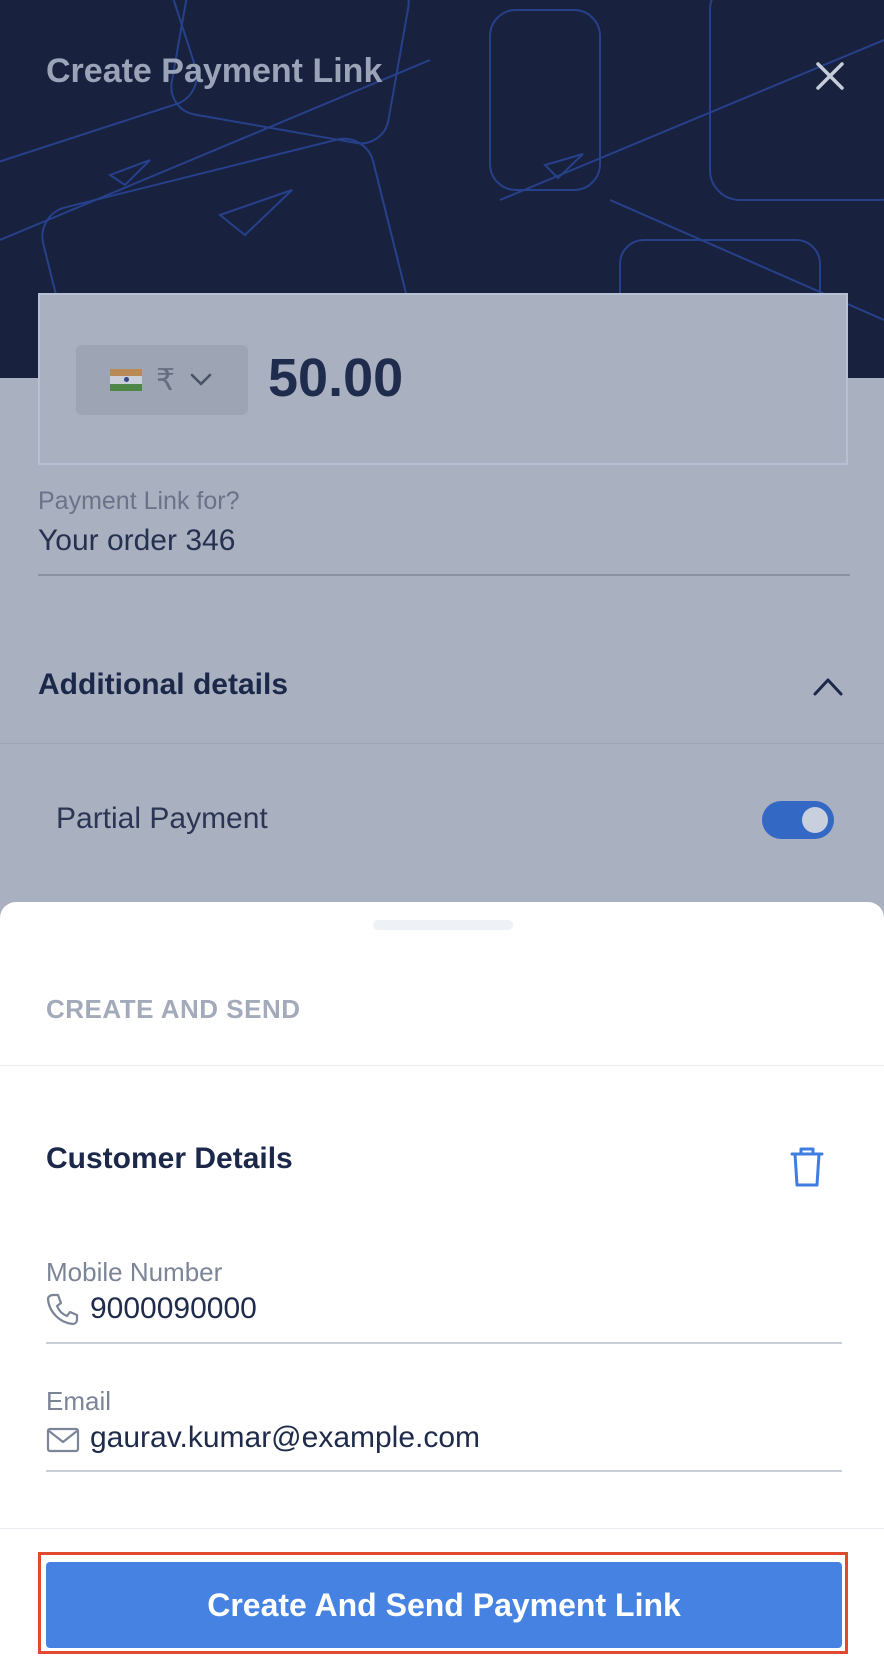  Describe the element at coordinates (798, 820) in the screenshot. I see `partial-payment-toggle` at that location.